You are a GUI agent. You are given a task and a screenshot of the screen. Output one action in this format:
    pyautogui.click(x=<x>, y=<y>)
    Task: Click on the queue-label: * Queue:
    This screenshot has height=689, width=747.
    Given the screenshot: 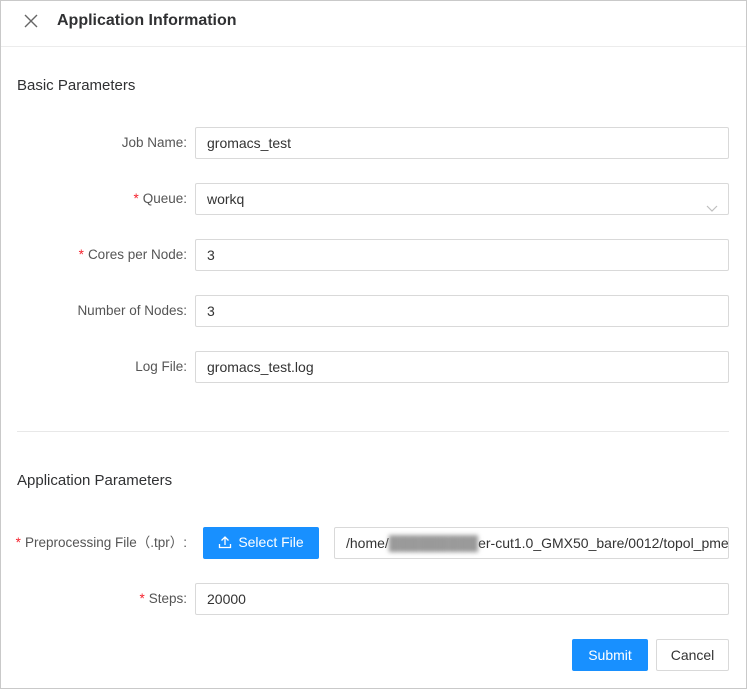 What is the action you would take?
    pyautogui.click(x=160, y=198)
    